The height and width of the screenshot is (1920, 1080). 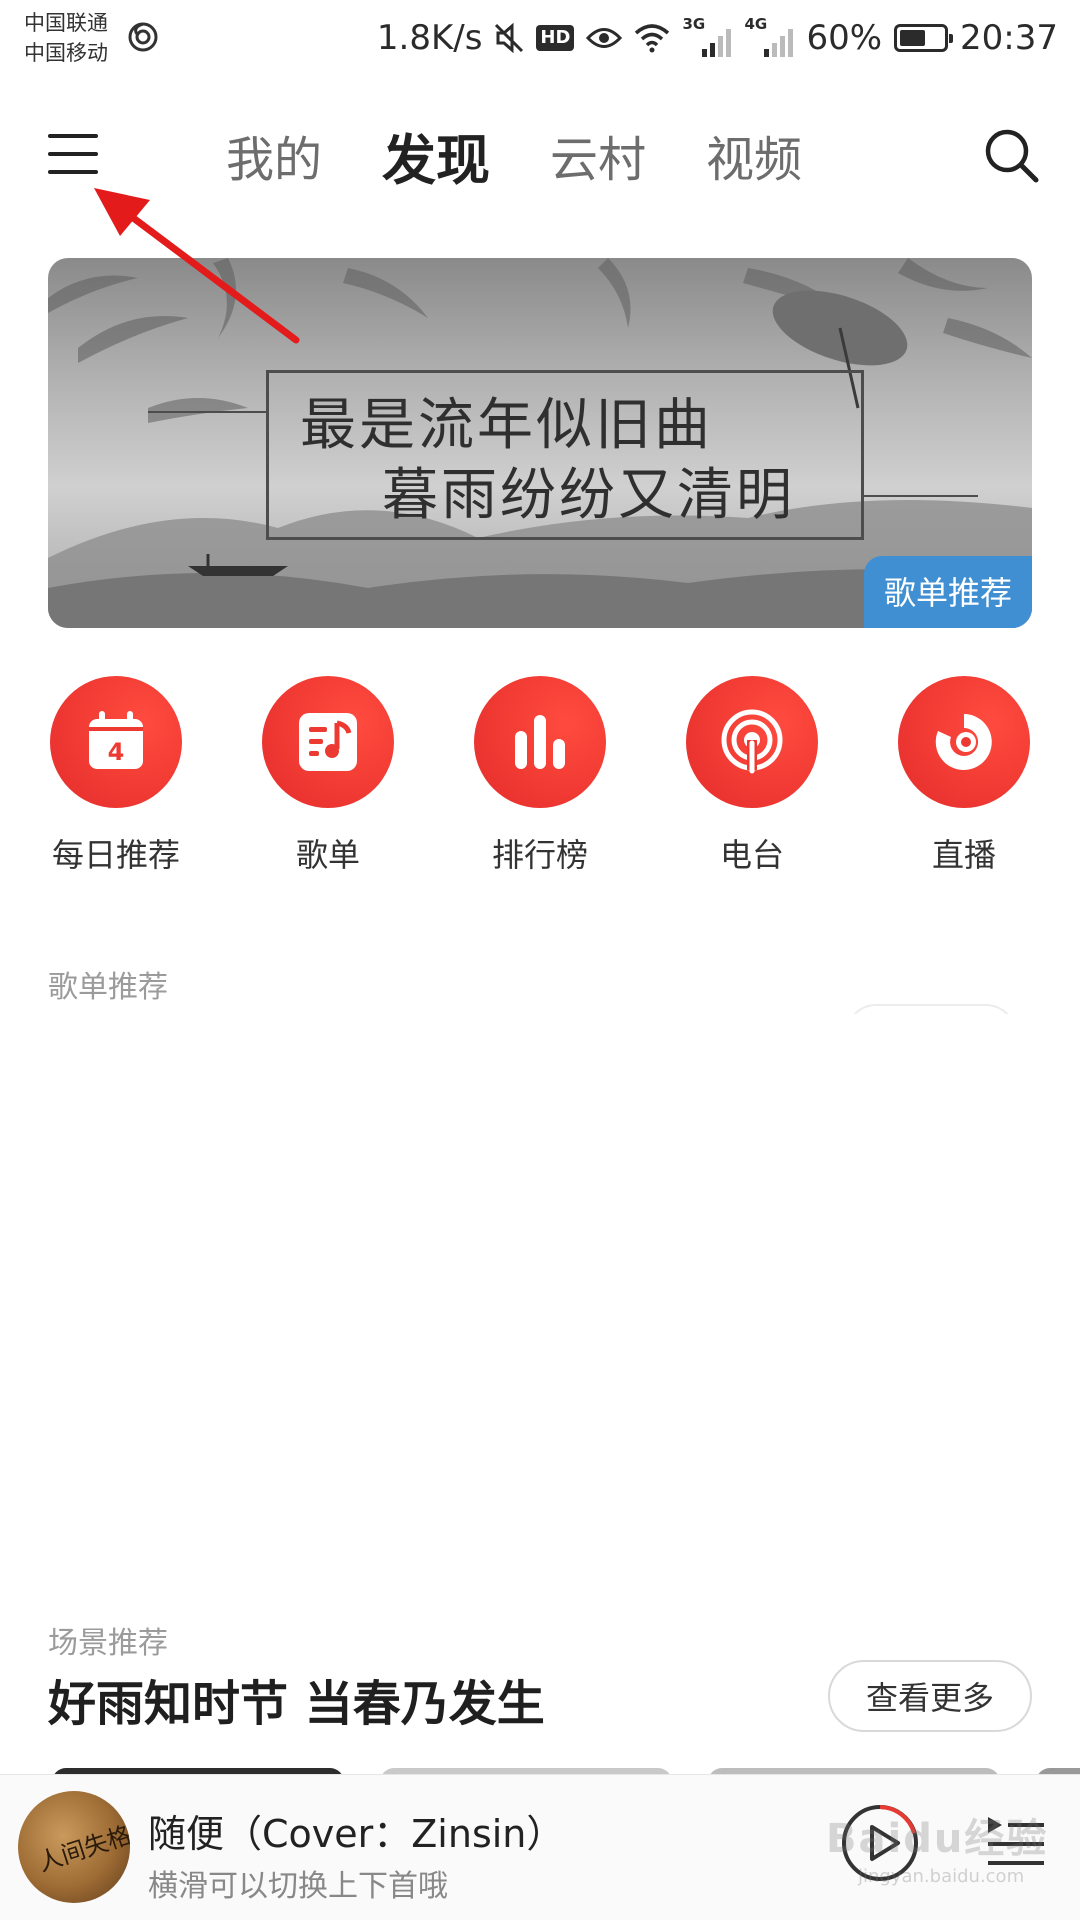 What do you see at coordinates (880, 1843) in the screenshot?
I see `play-icon` at bounding box center [880, 1843].